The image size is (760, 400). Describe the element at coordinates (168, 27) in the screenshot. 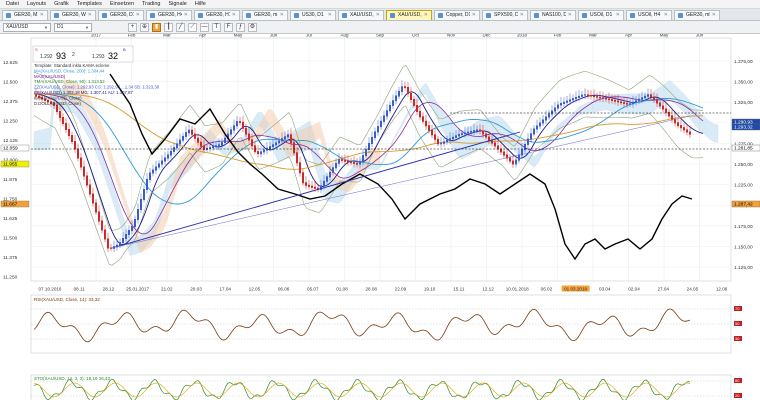

I see `bars-chart-button: ┃` at that location.